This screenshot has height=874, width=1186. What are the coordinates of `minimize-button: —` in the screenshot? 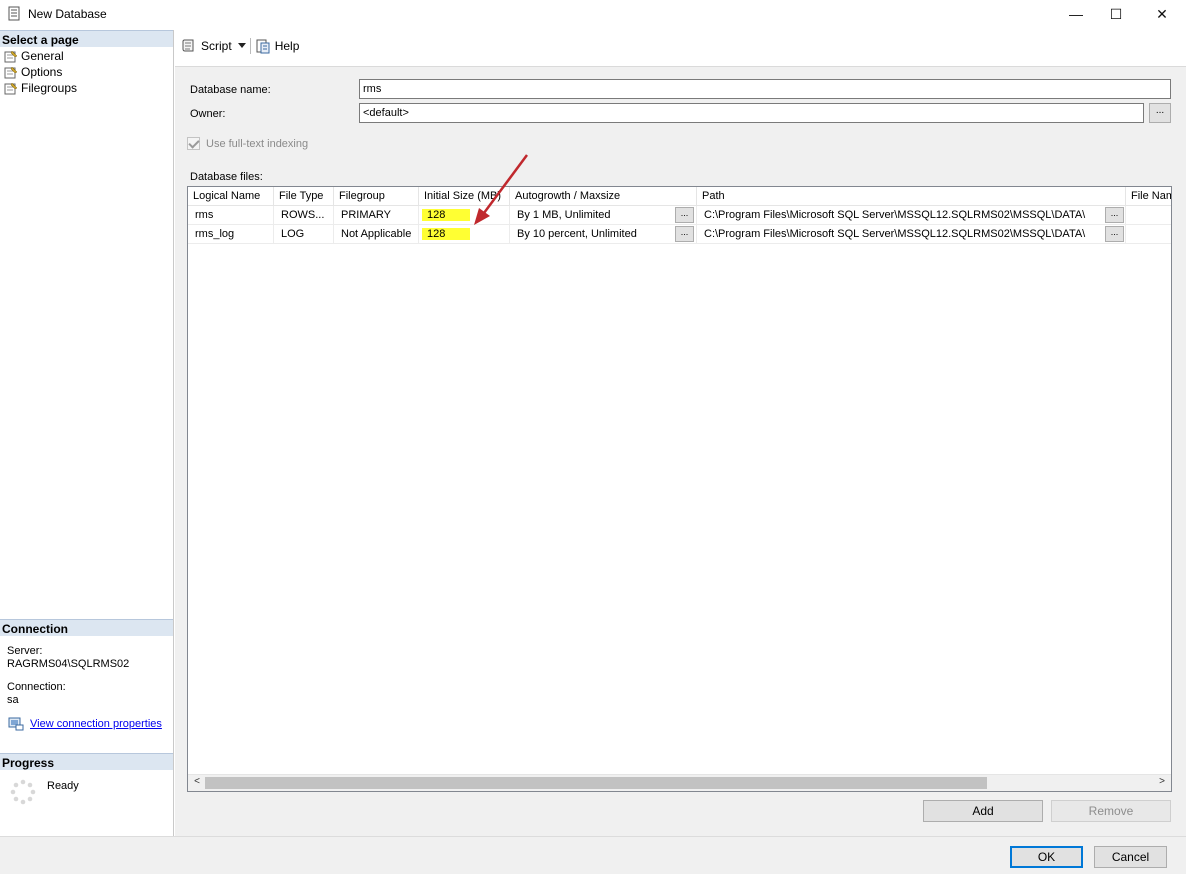 It's located at (1076, 14).